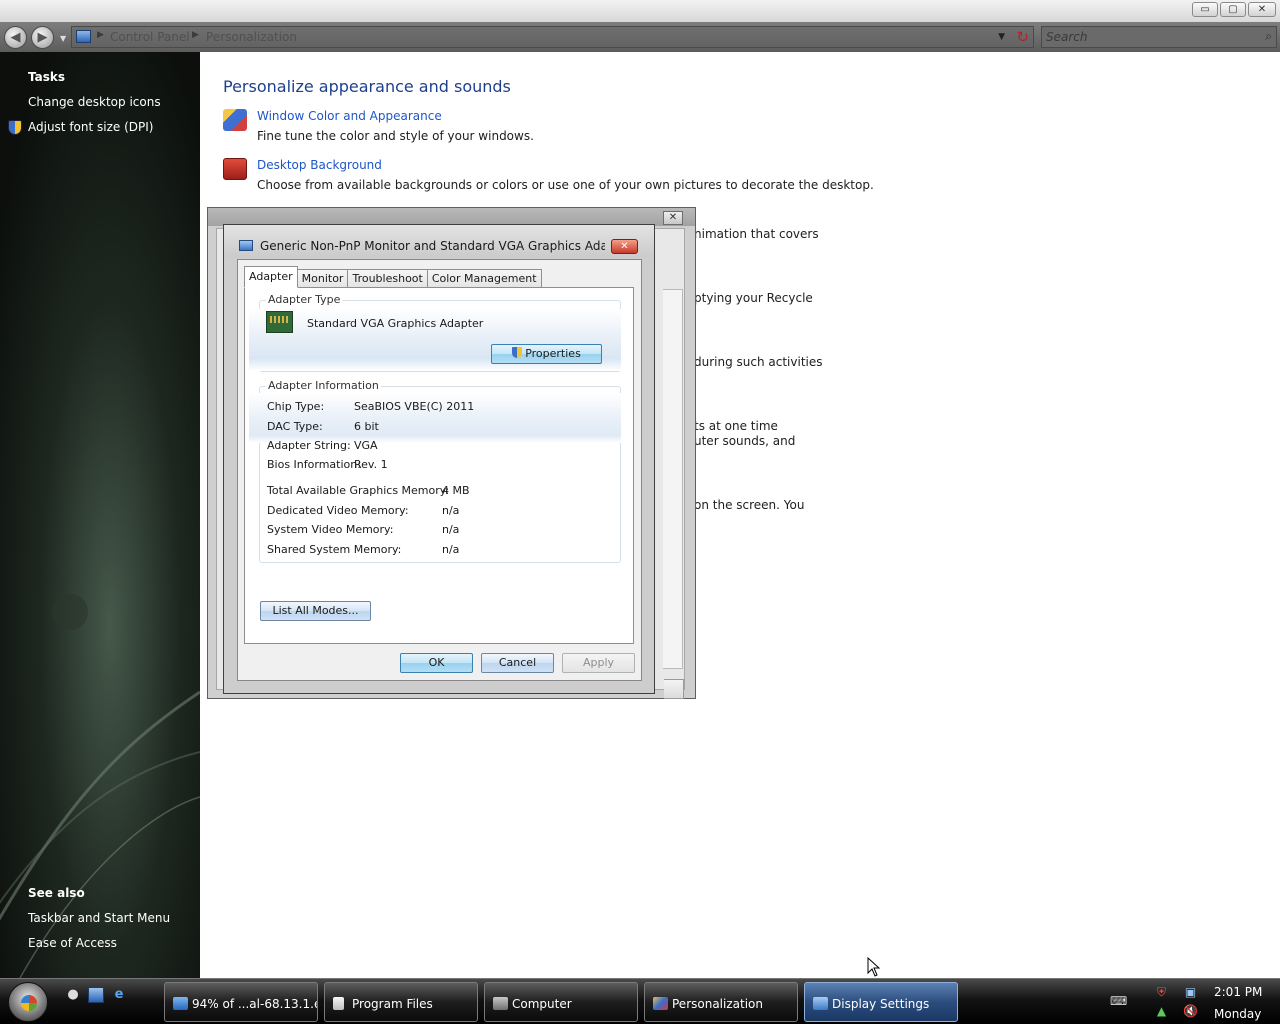 The height and width of the screenshot is (1024, 1280). What do you see at coordinates (1161, 992) in the screenshot?
I see `security-alert-icon: ⛨` at bounding box center [1161, 992].